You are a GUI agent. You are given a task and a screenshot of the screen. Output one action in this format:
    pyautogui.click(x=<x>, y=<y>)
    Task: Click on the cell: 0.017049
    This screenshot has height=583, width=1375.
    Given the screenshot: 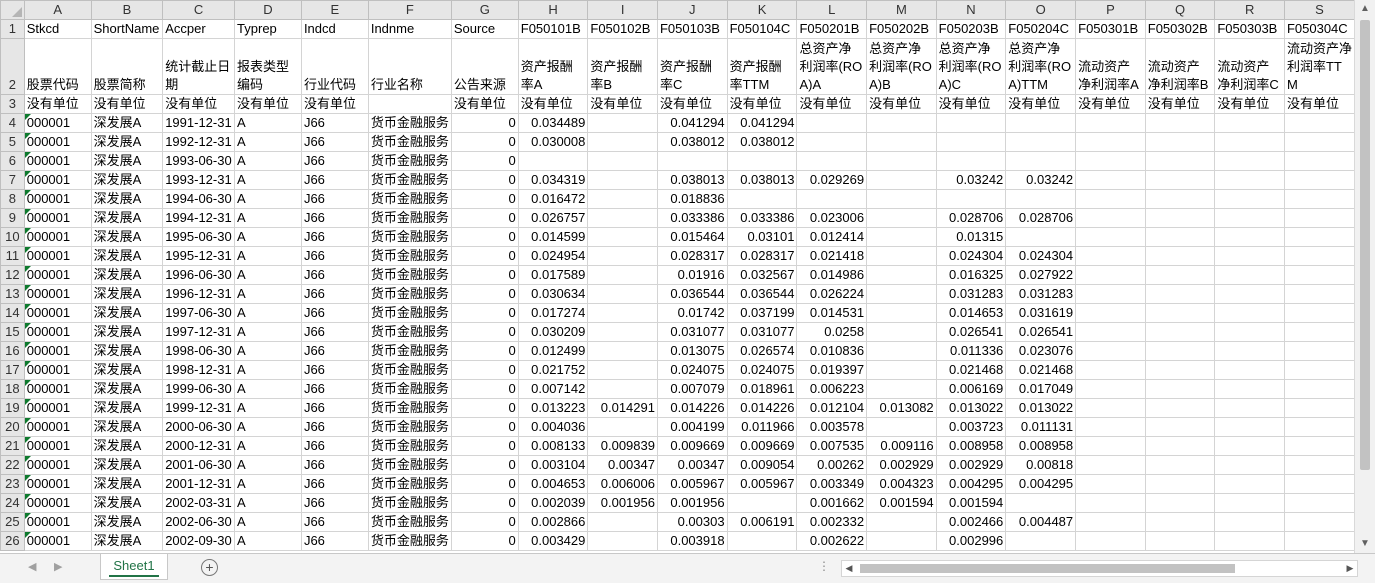 What is the action you would take?
    pyautogui.click(x=1041, y=389)
    